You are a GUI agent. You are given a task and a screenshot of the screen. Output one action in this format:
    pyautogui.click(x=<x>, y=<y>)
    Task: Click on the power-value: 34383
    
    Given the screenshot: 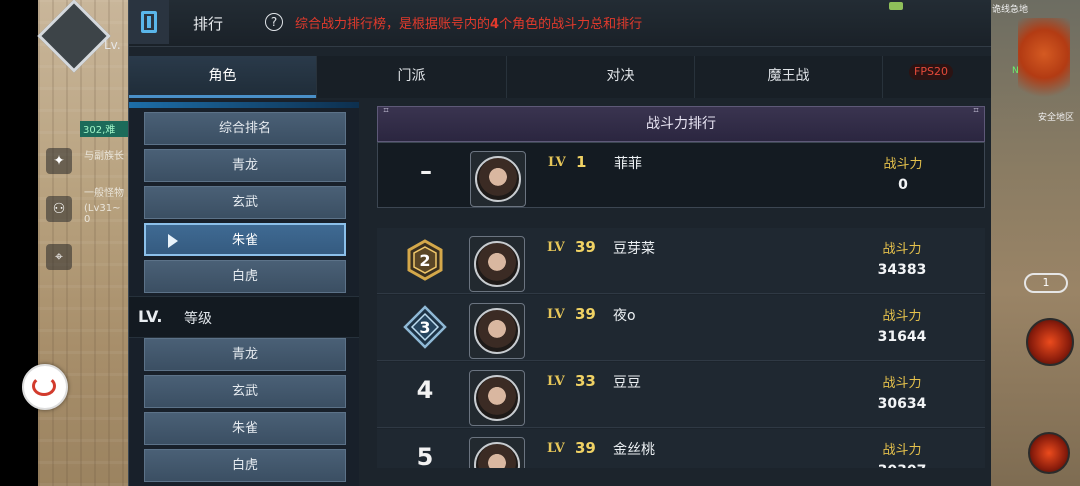 What is the action you would take?
    pyautogui.click(x=902, y=270)
    